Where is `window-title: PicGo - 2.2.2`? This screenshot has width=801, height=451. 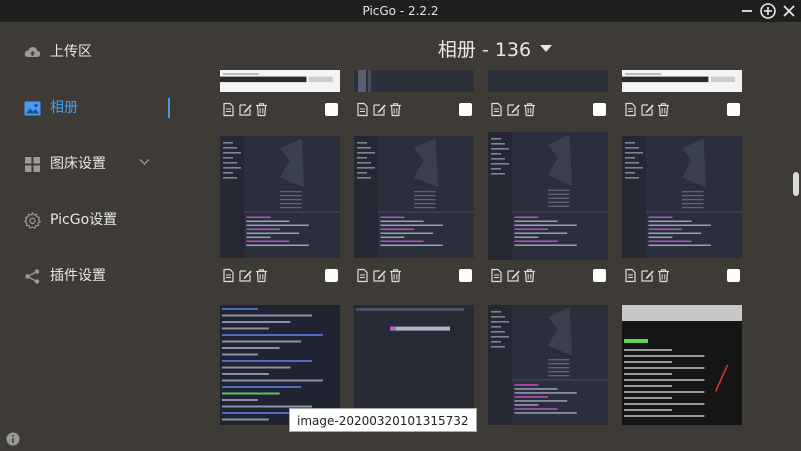
window-title: PicGo - 2.2.2 is located at coordinates (400, 11).